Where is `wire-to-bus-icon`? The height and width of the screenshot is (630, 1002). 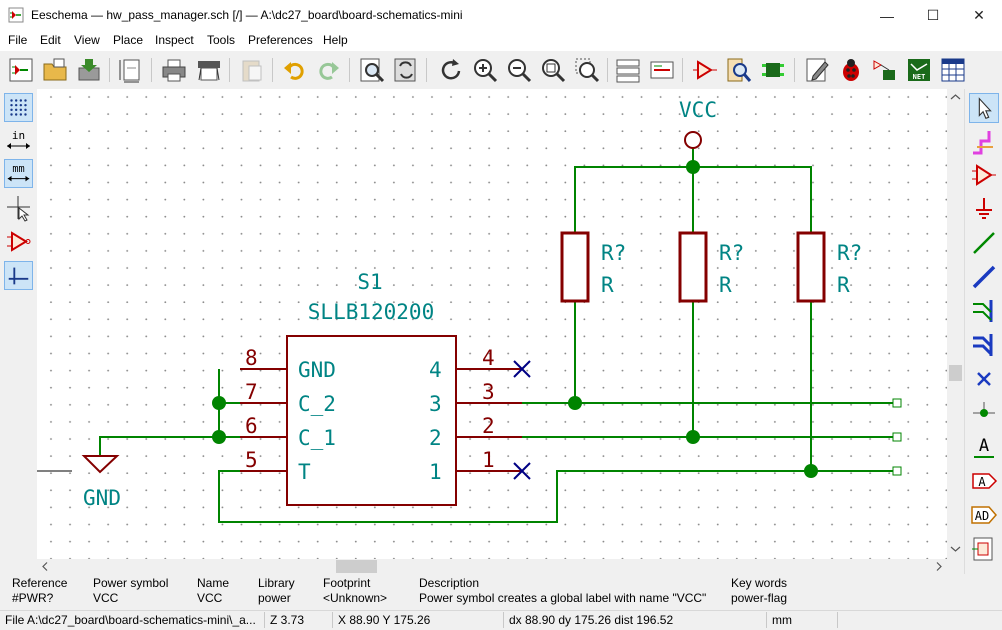 wire-to-bus-icon is located at coordinates (984, 311).